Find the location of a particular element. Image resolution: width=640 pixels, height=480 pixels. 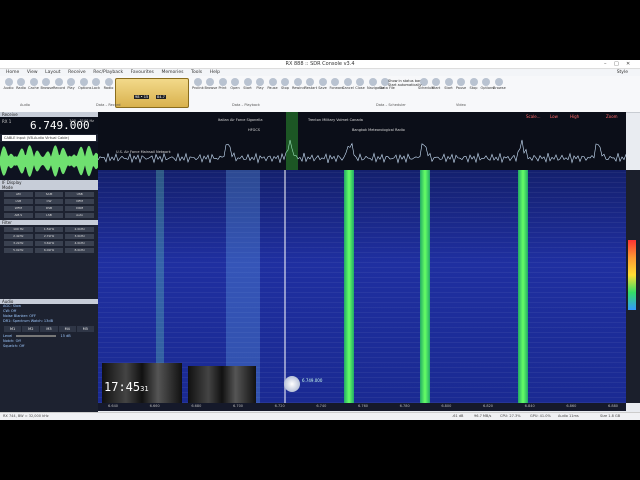

mode-button-10: LSB is located at coordinates (49, 215).